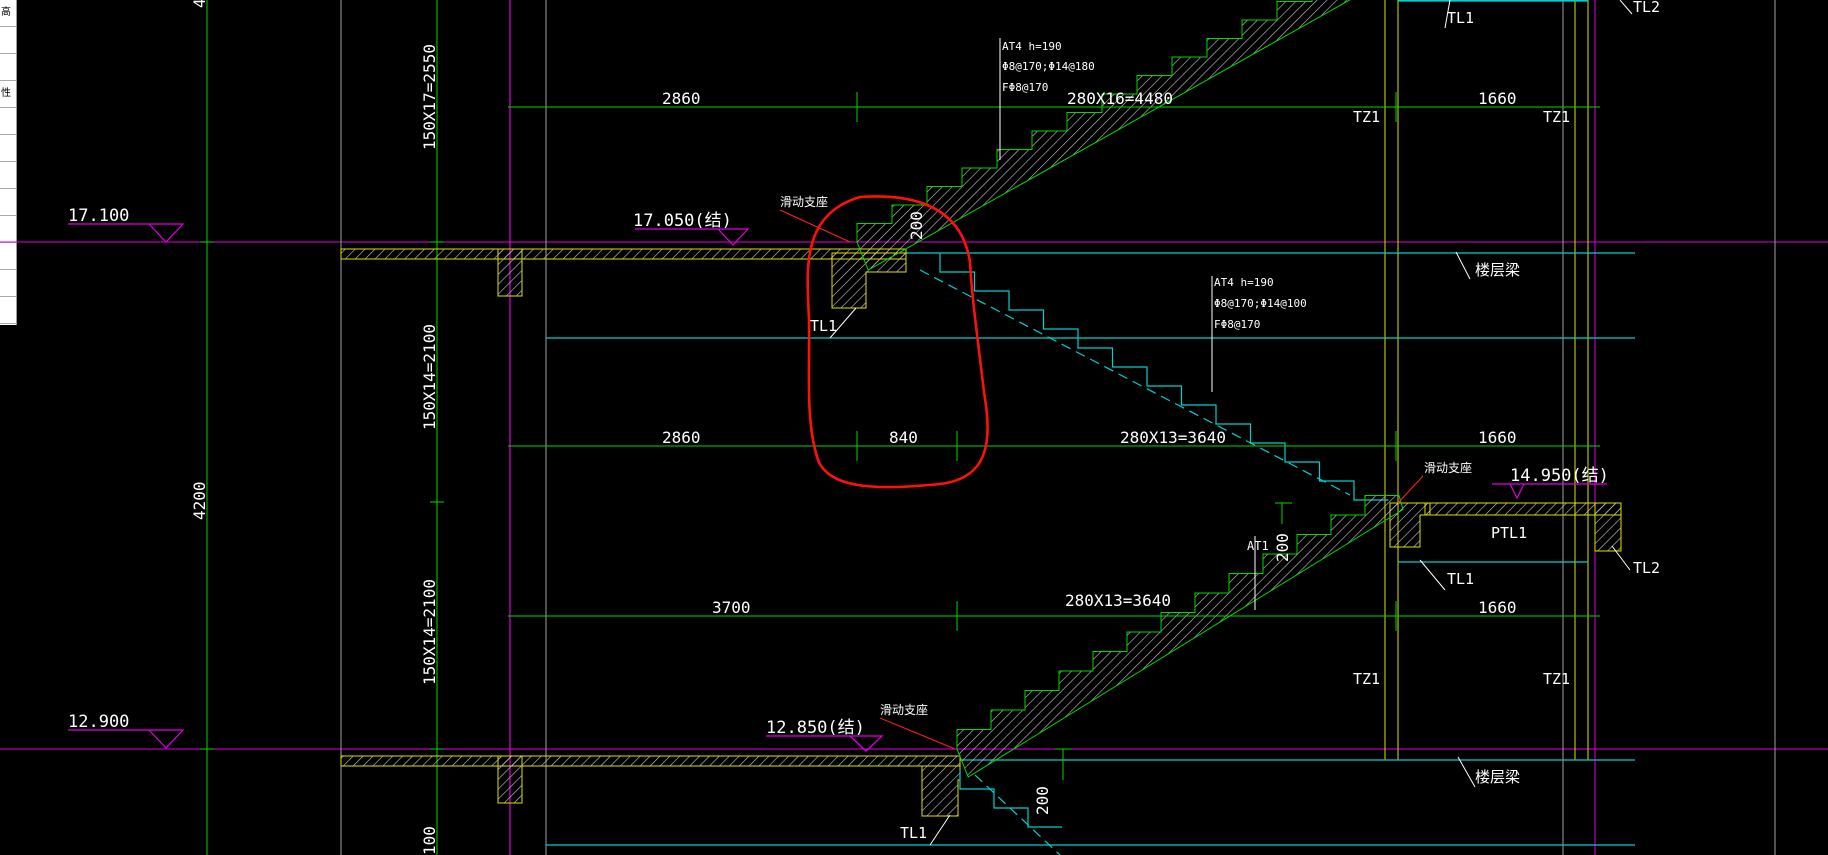  What do you see at coordinates (1237, 324) in the screenshot?
I see `note-at4-2-line3: FΦ8@170` at bounding box center [1237, 324].